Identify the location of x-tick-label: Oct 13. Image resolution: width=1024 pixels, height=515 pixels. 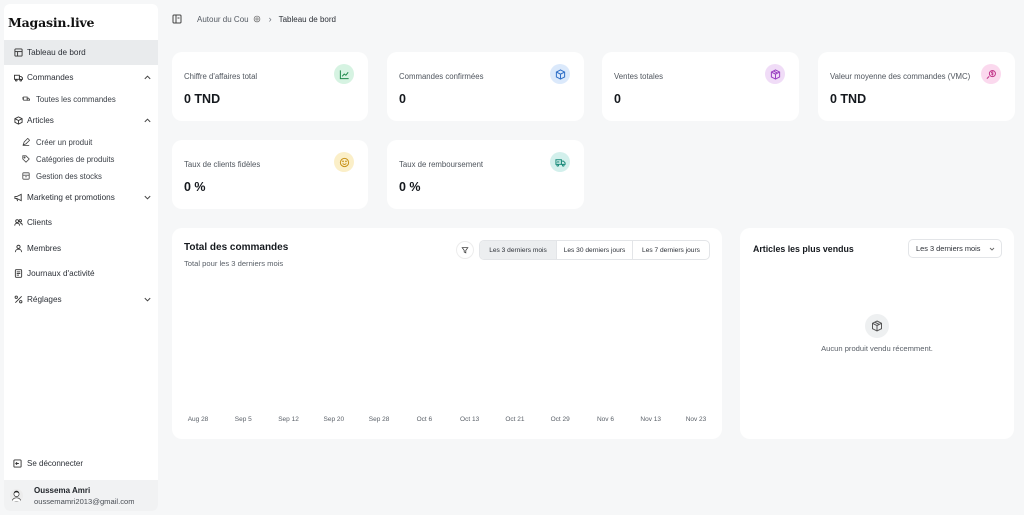
(470, 419).